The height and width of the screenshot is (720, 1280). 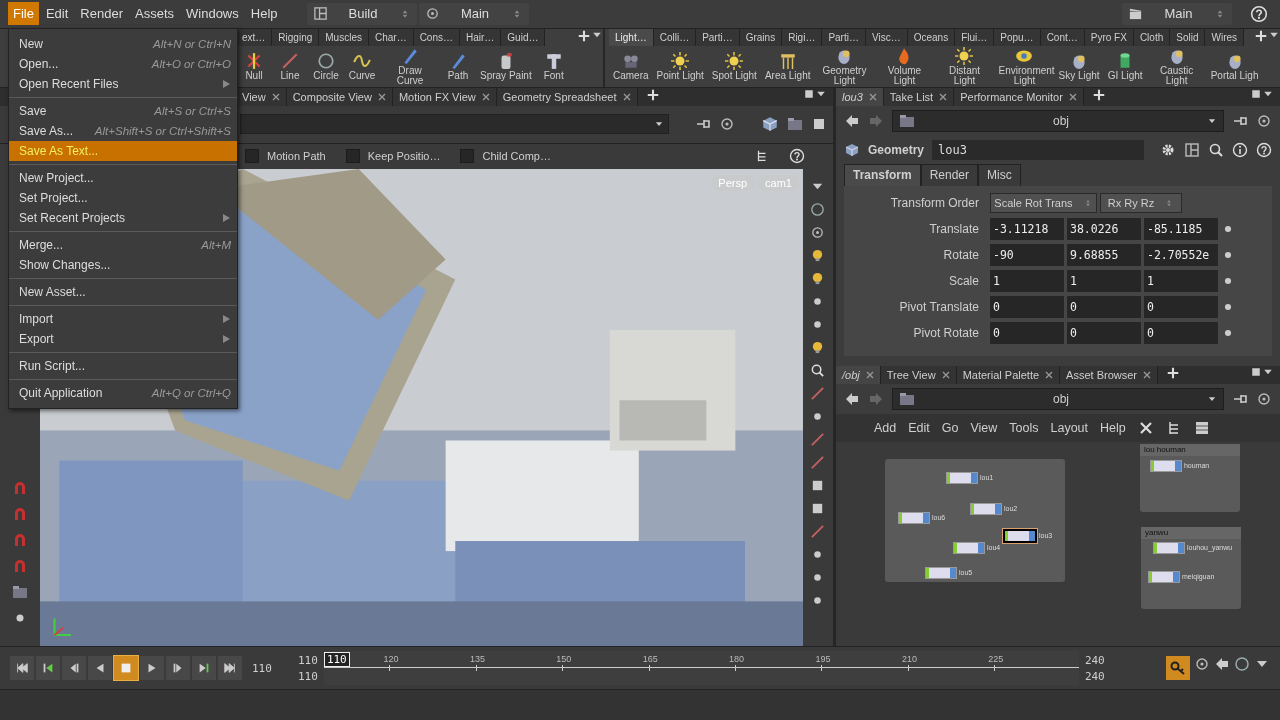 I want to click on menu-item: Merge... Alt+M, so click(x=123, y=245).